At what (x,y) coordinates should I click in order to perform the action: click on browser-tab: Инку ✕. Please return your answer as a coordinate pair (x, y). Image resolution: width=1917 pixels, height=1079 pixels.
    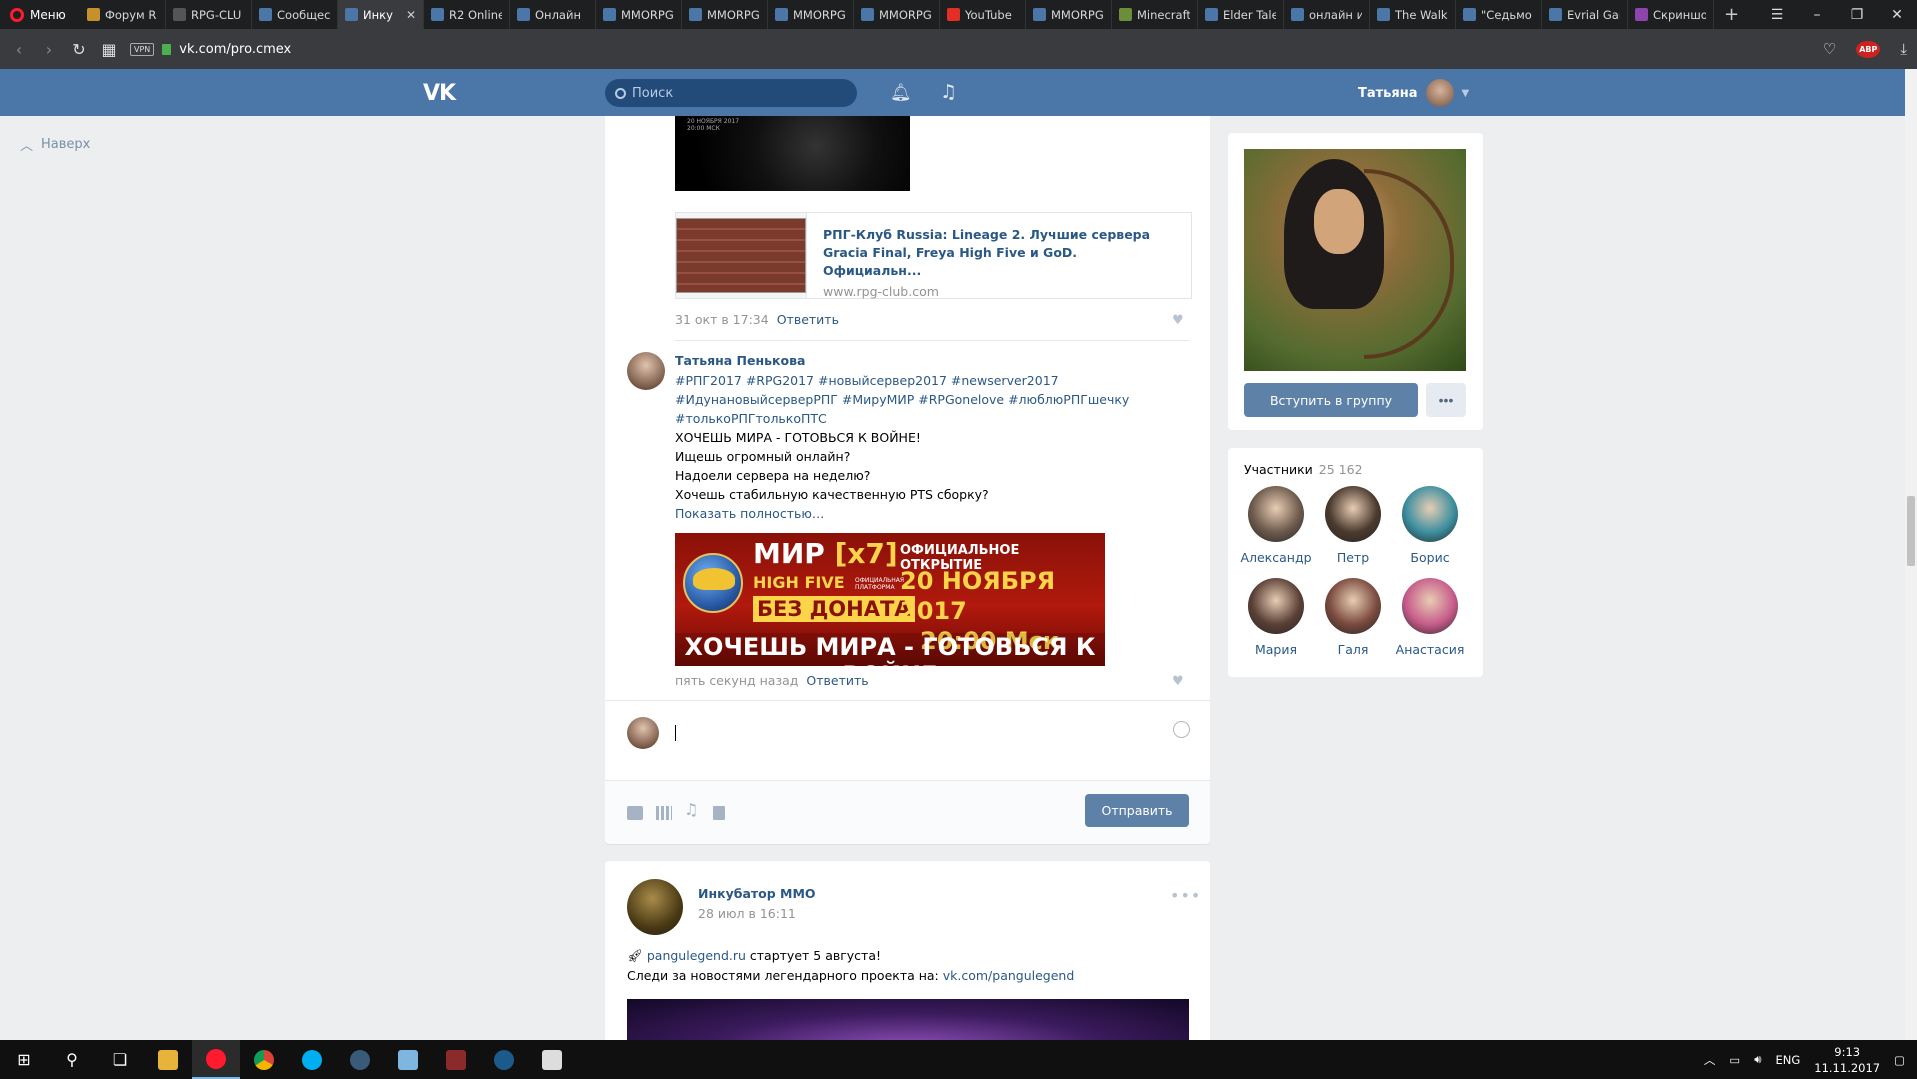
    Looking at the image, I should click on (381, 14).